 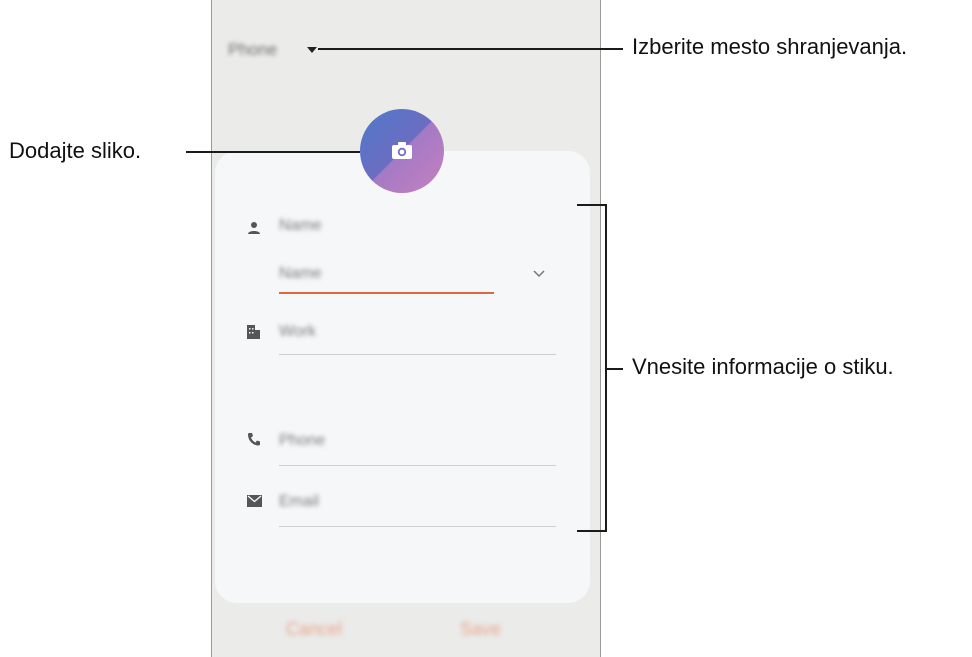 What do you see at coordinates (297, 332) in the screenshot?
I see `work-field-placeholder: Work` at bounding box center [297, 332].